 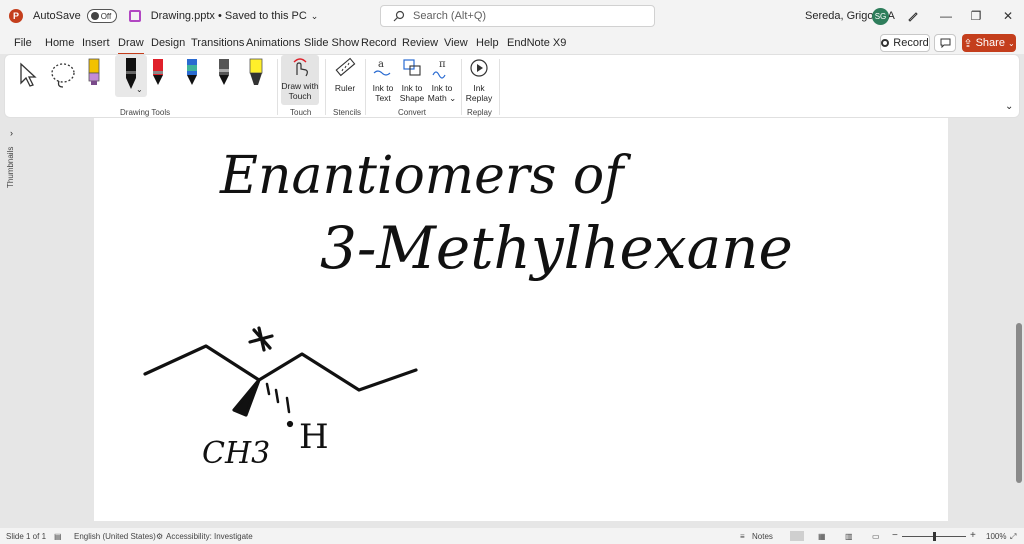 I want to click on reading-view-icon: ▥, so click(x=849, y=536).